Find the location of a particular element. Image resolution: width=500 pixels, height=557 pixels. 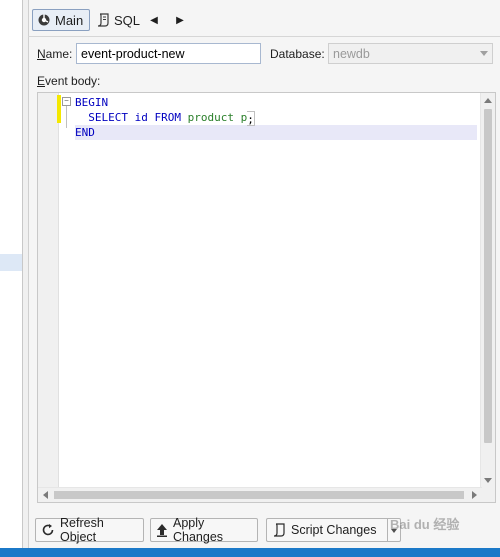

sql-script-icon is located at coordinates (103, 20).